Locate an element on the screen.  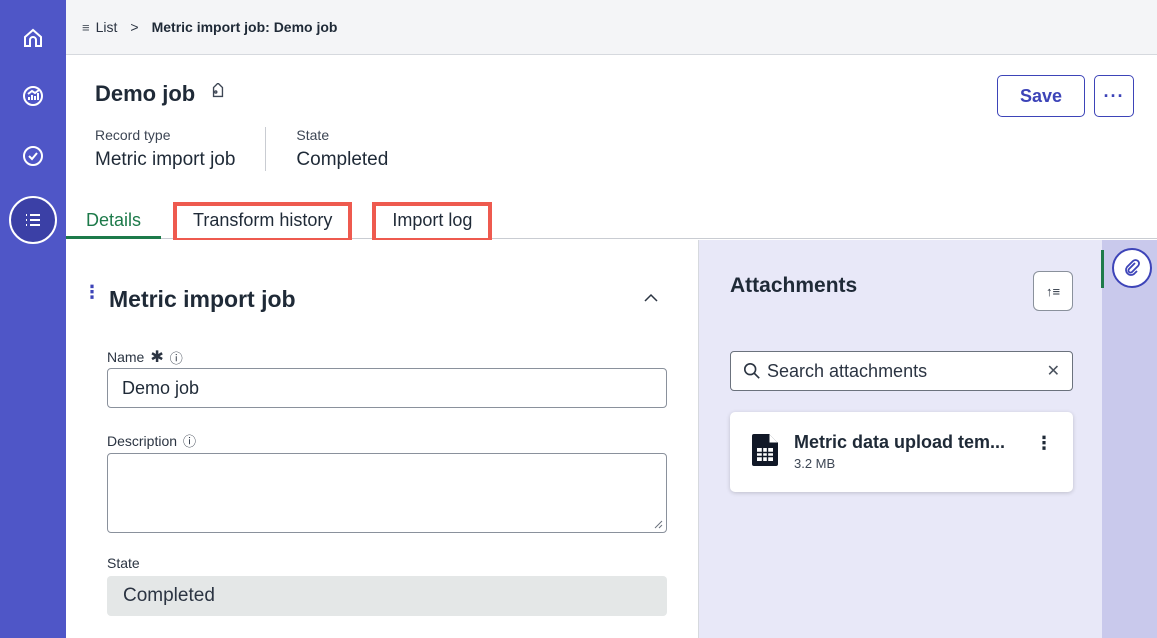
breadcrumb: ≡ List > Metric import job: Demo job is located at coordinates (611, 27).